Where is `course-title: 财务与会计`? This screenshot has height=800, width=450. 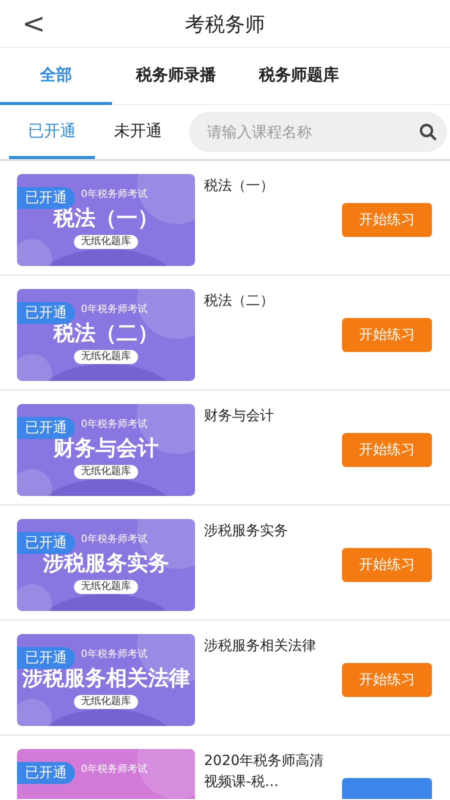
course-title: 财务与会计 is located at coordinates (239, 416).